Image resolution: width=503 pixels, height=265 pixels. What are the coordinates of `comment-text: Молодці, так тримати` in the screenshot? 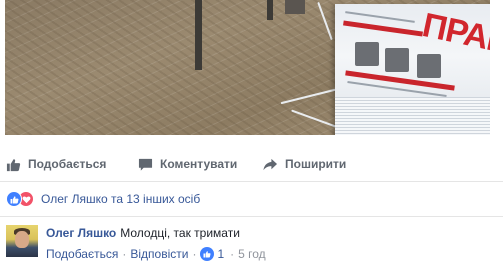 It's located at (180, 233).